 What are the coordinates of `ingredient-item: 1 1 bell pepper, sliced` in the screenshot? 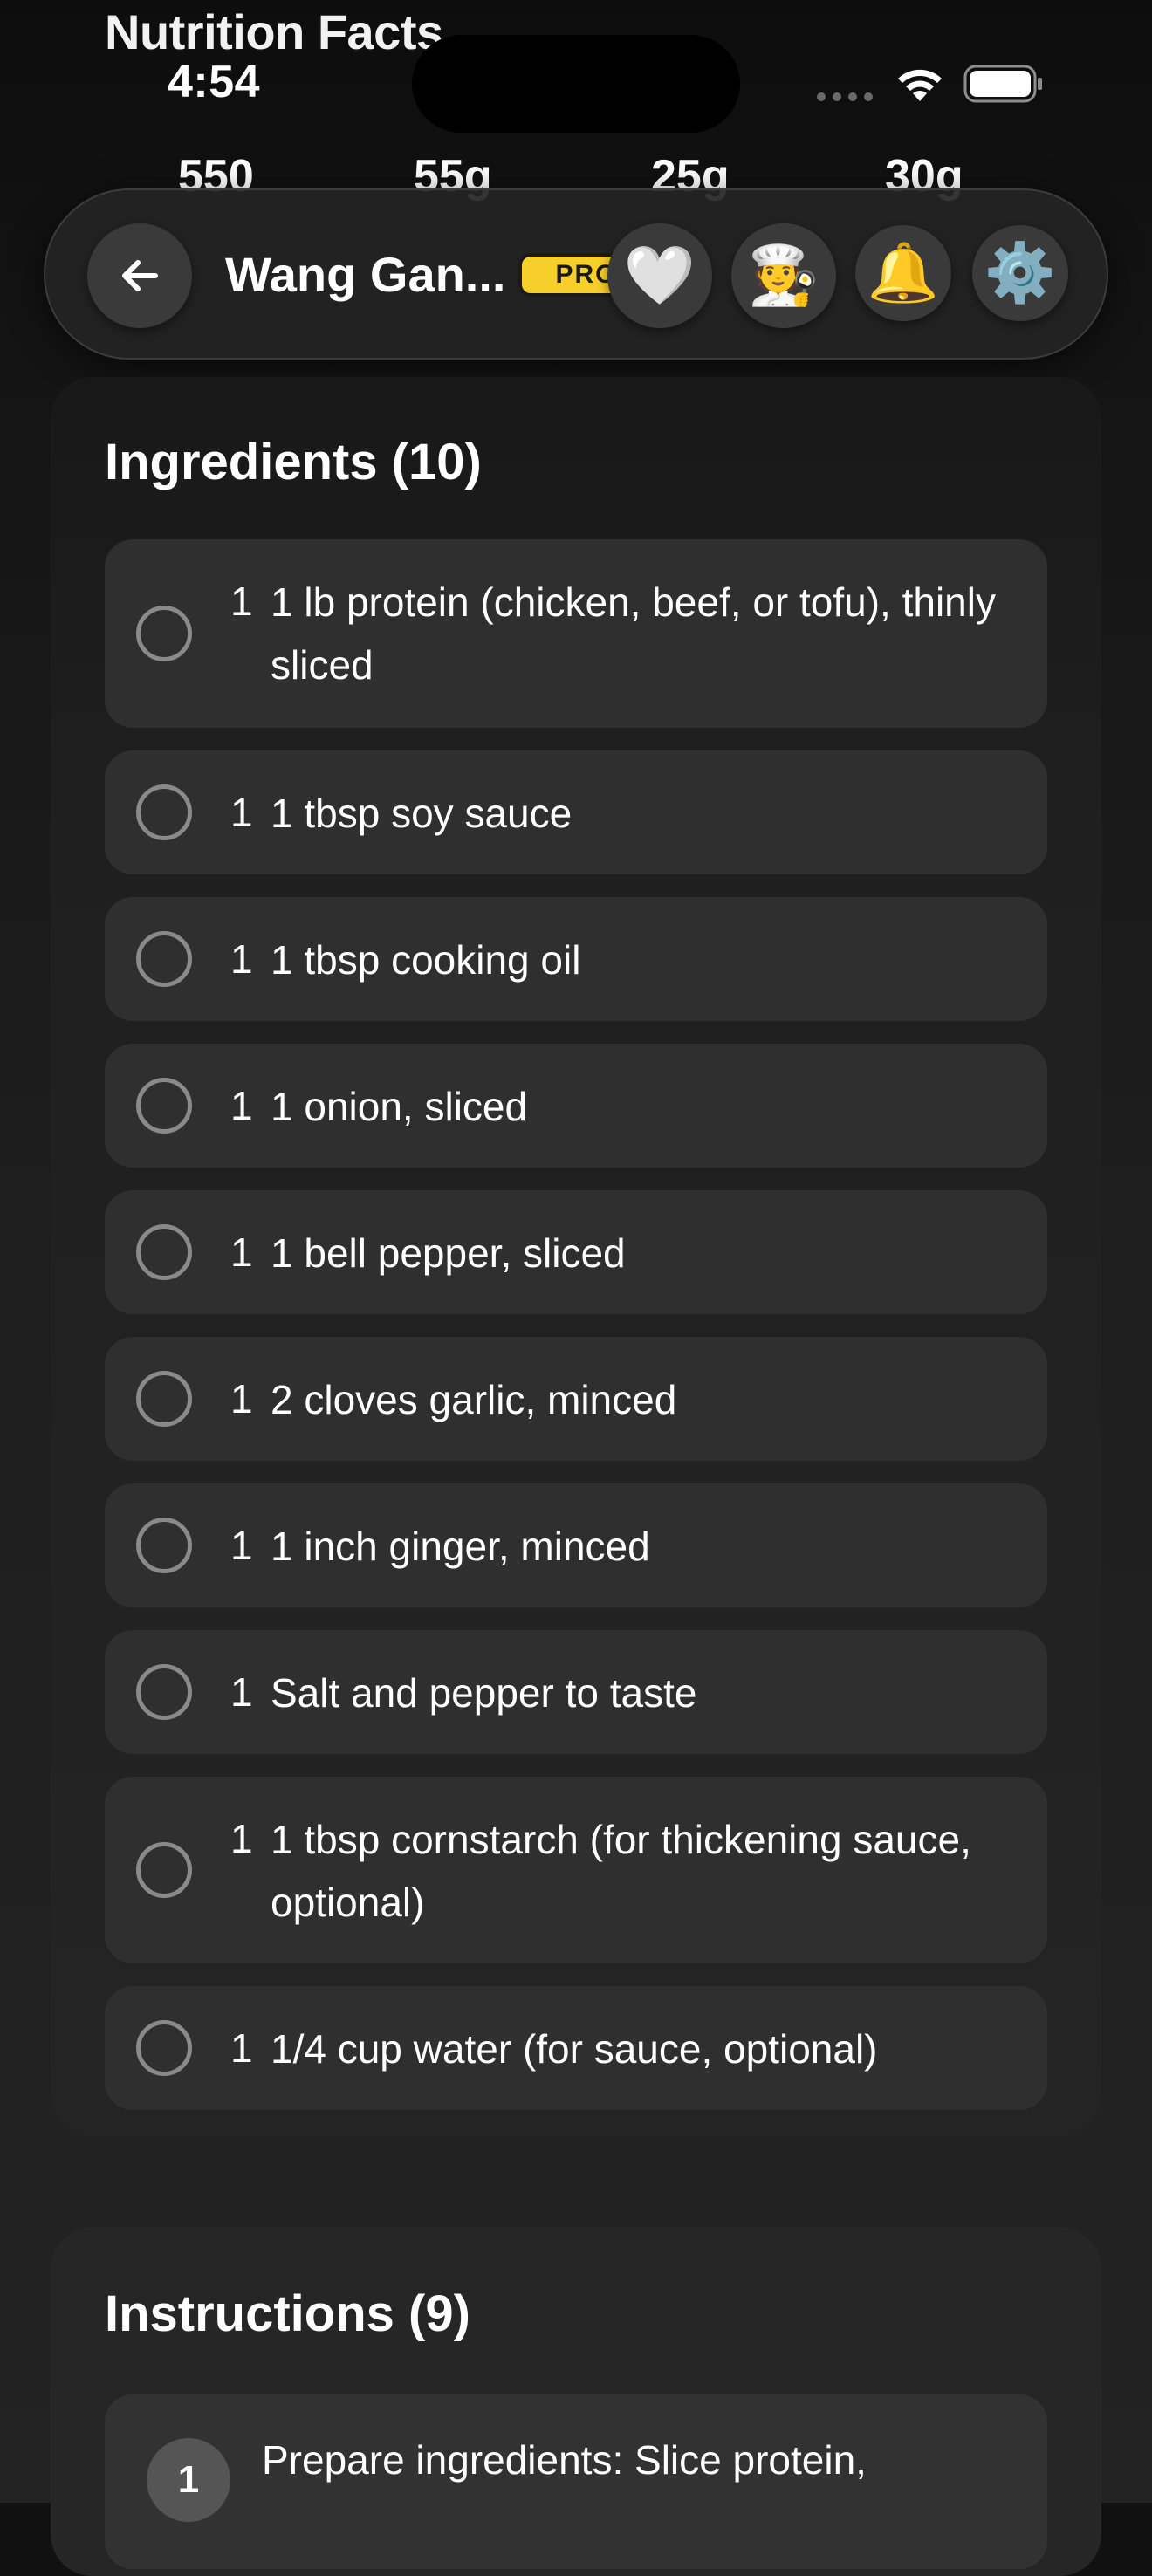 It's located at (576, 1252).